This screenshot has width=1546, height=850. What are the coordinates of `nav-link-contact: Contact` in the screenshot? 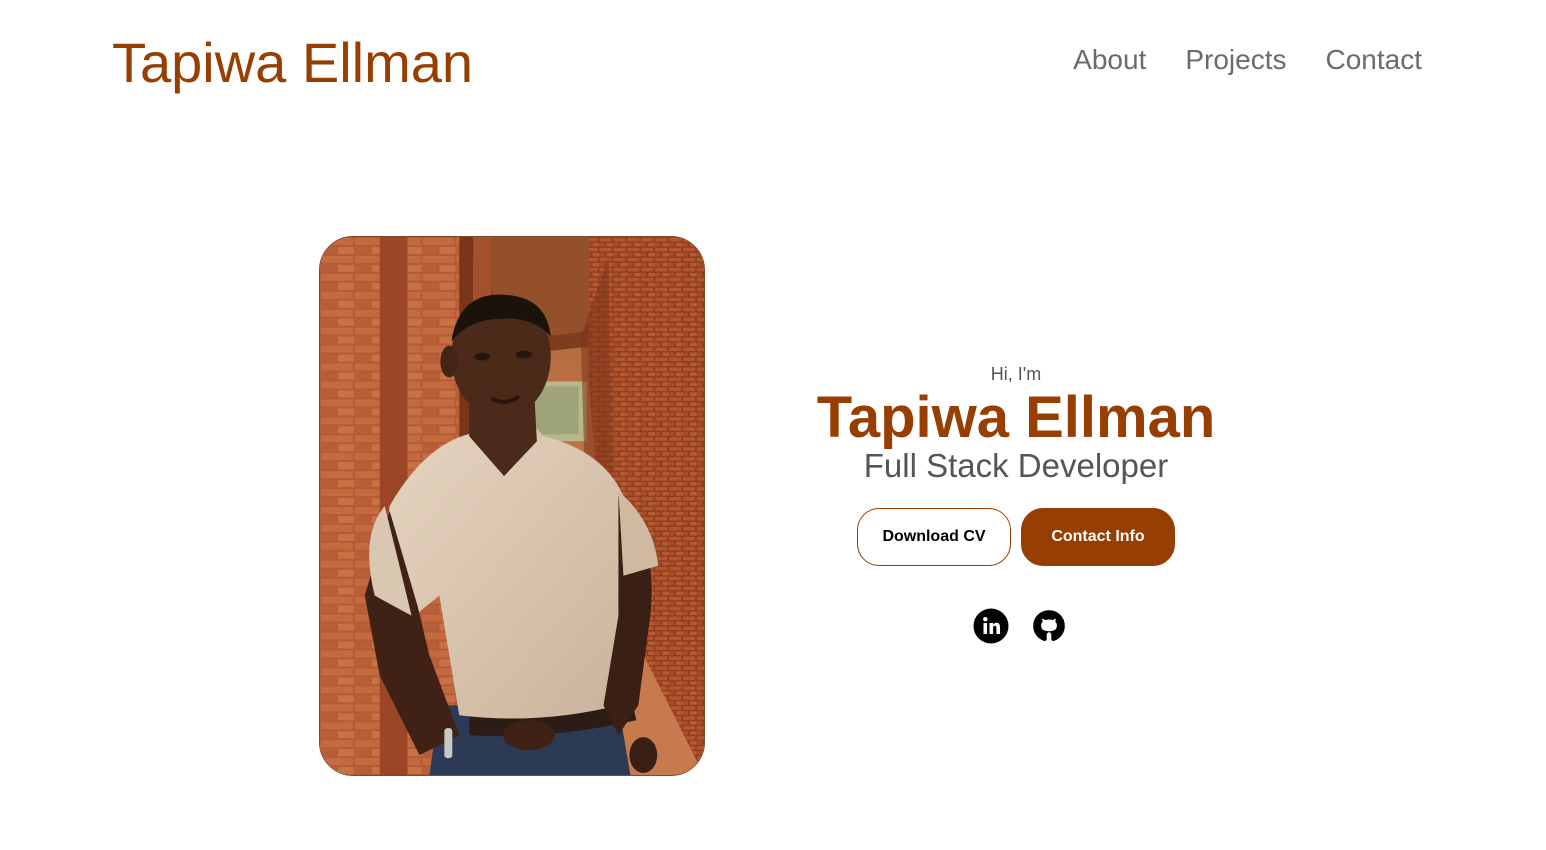 It's located at (1374, 59).